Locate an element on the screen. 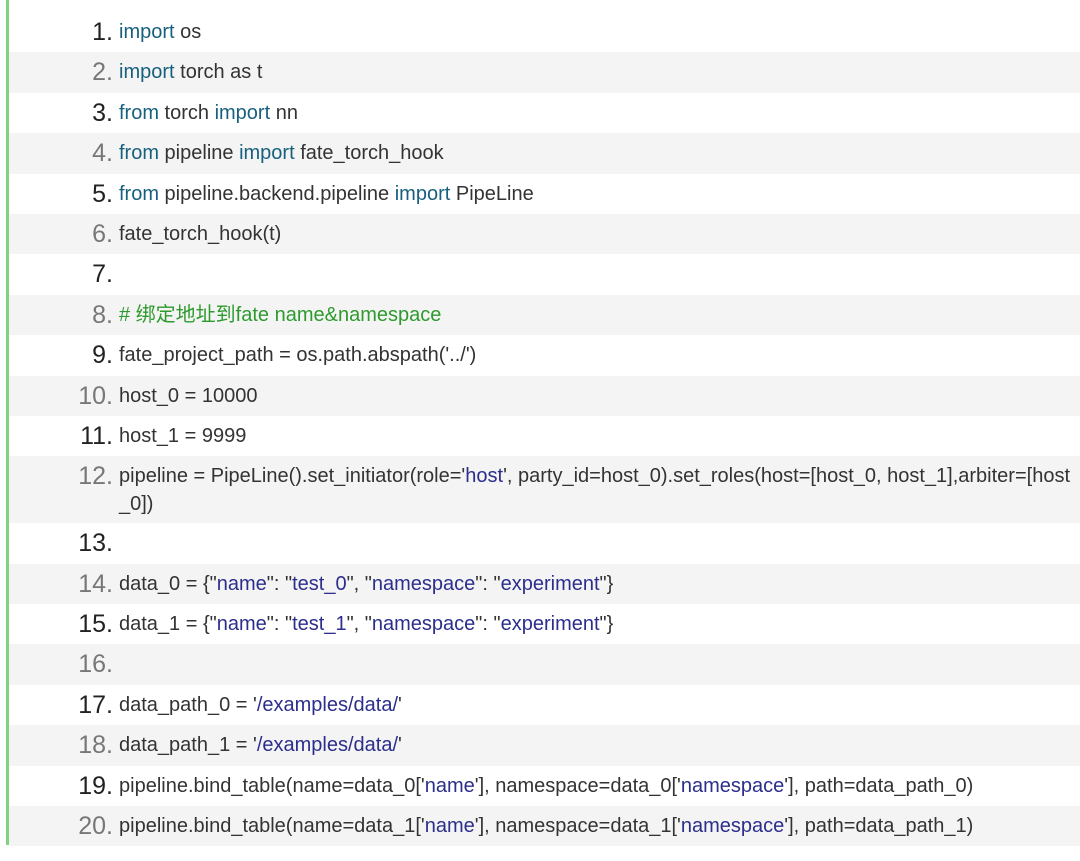 Image resolution: width=1080 pixels, height=861 pixels. code-token: fate_torch_hook is located at coordinates (369, 153).